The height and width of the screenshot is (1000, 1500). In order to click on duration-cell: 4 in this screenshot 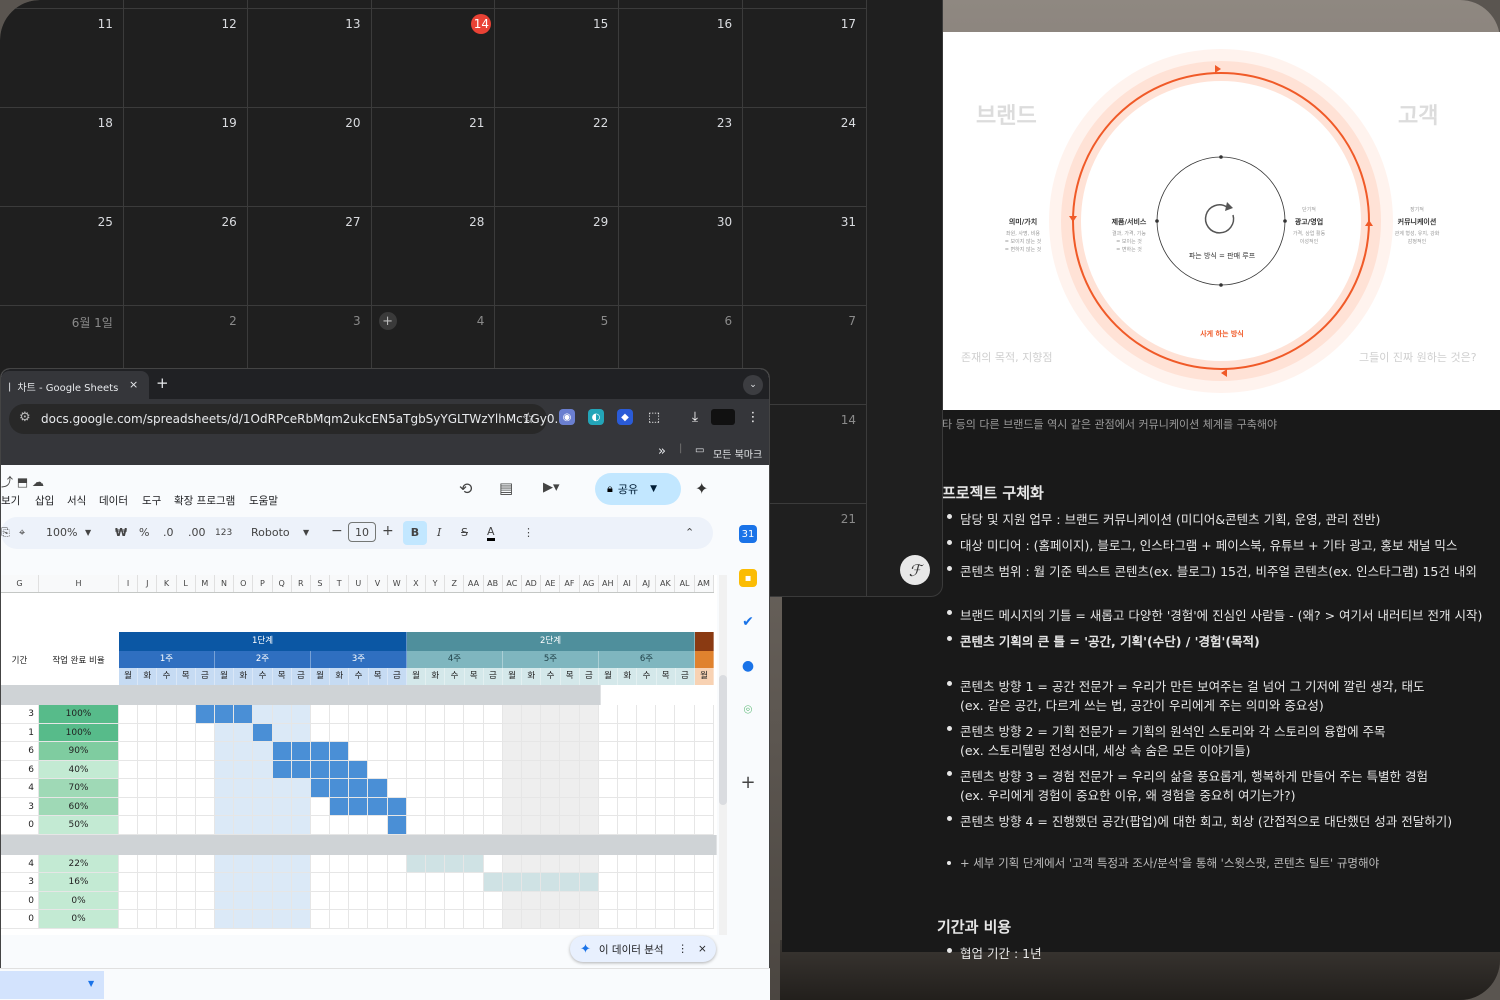, I will do `click(20, 788)`.